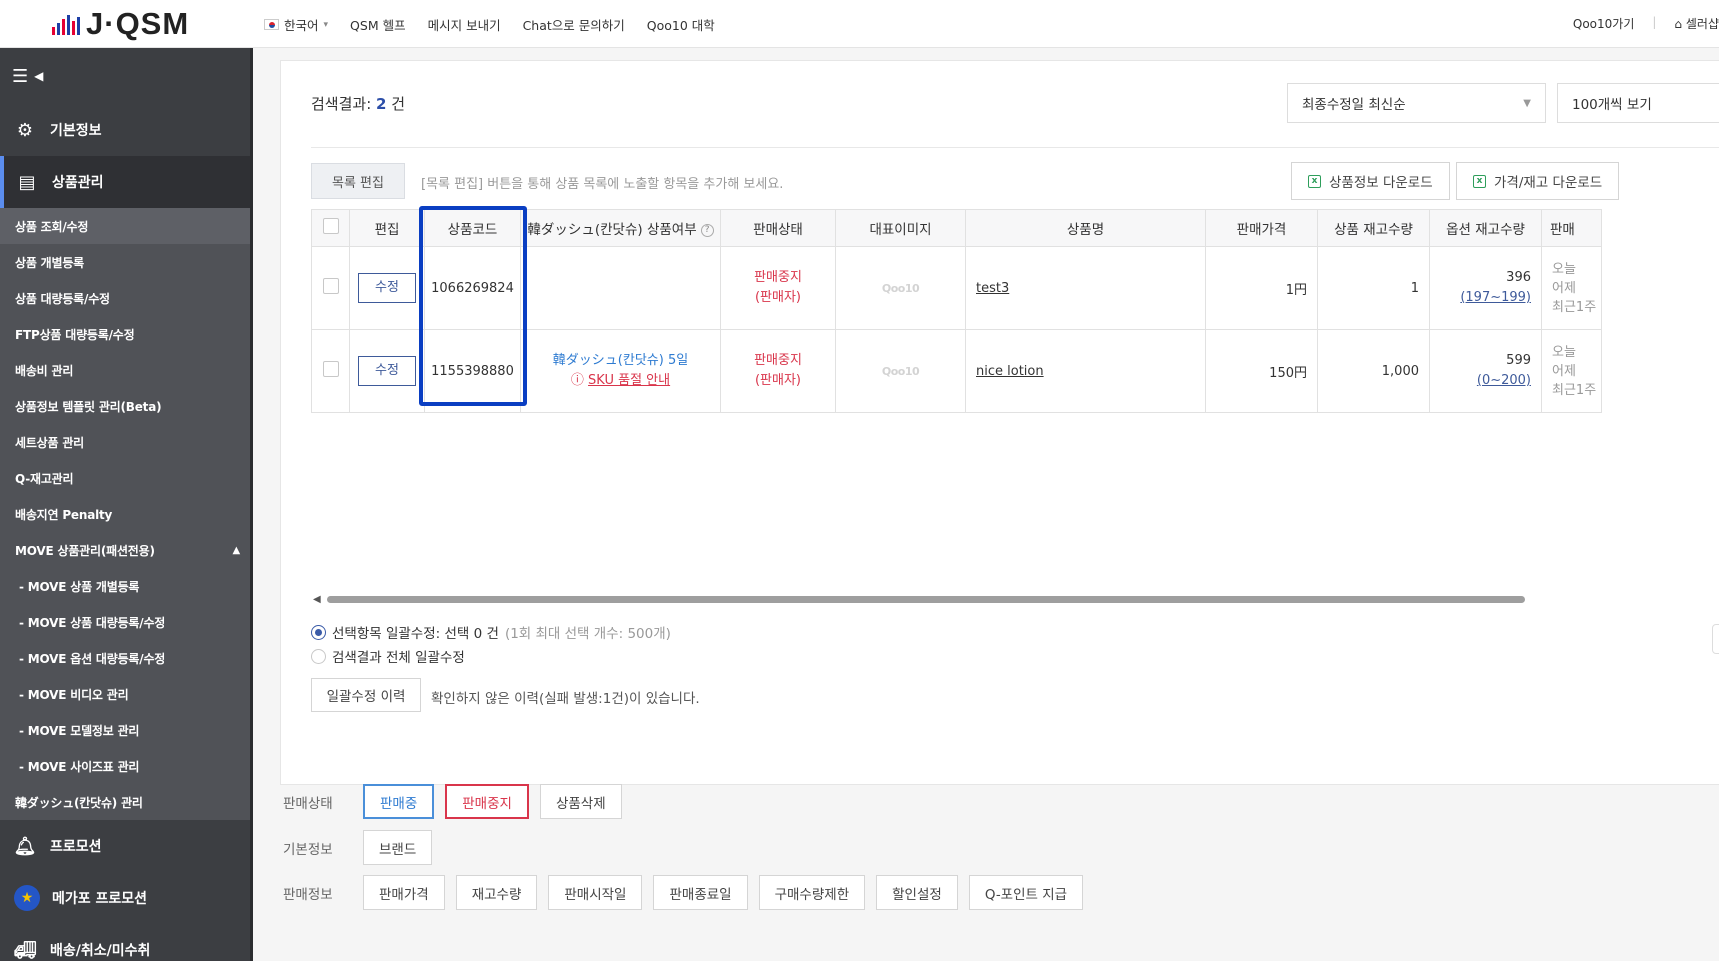  What do you see at coordinates (125, 334) in the screenshot?
I see `sidebar-sub-item: FTP상품 대량등록/수정` at bounding box center [125, 334].